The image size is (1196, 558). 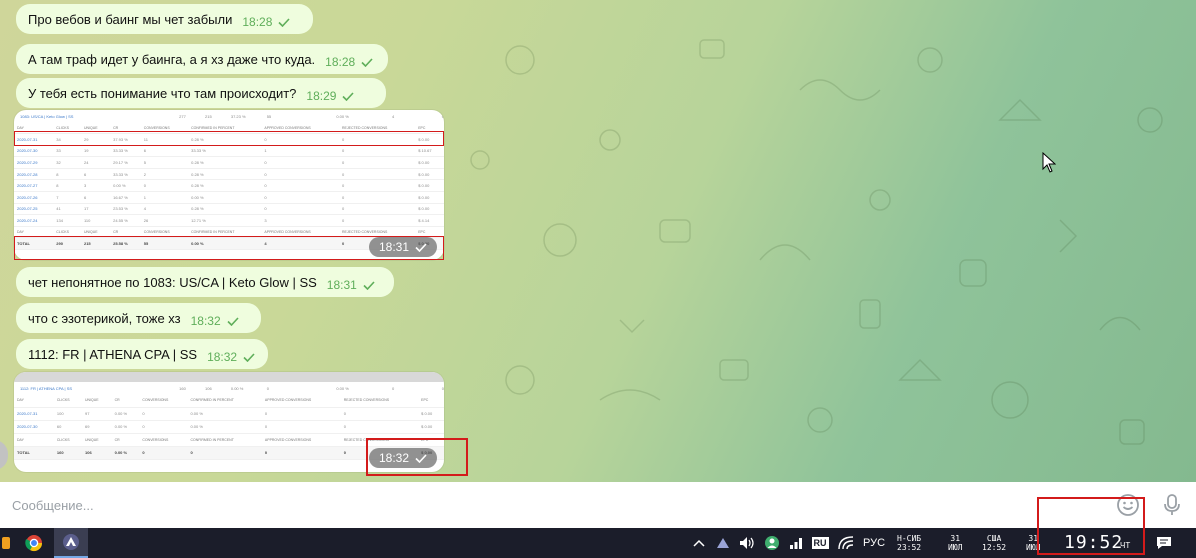 I want to click on volume-icon, so click(x=747, y=543).